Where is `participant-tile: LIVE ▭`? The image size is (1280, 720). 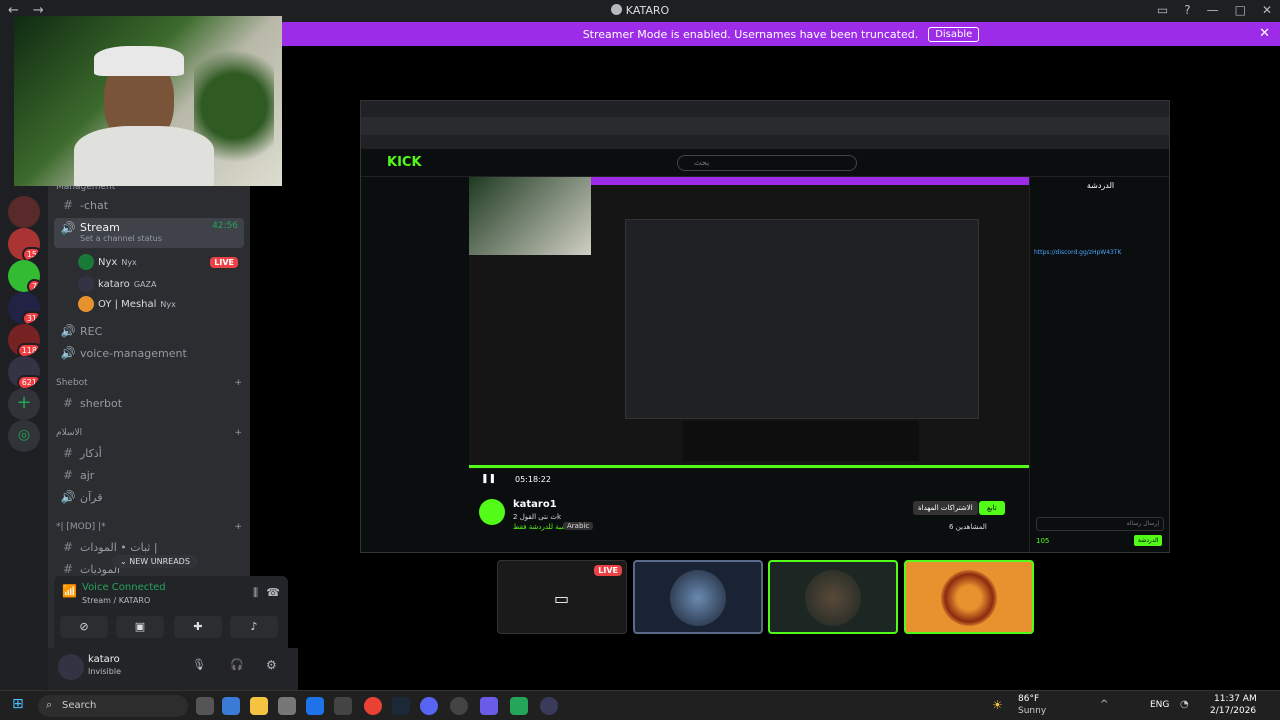 participant-tile: LIVE ▭ is located at coordinates (562, 597).